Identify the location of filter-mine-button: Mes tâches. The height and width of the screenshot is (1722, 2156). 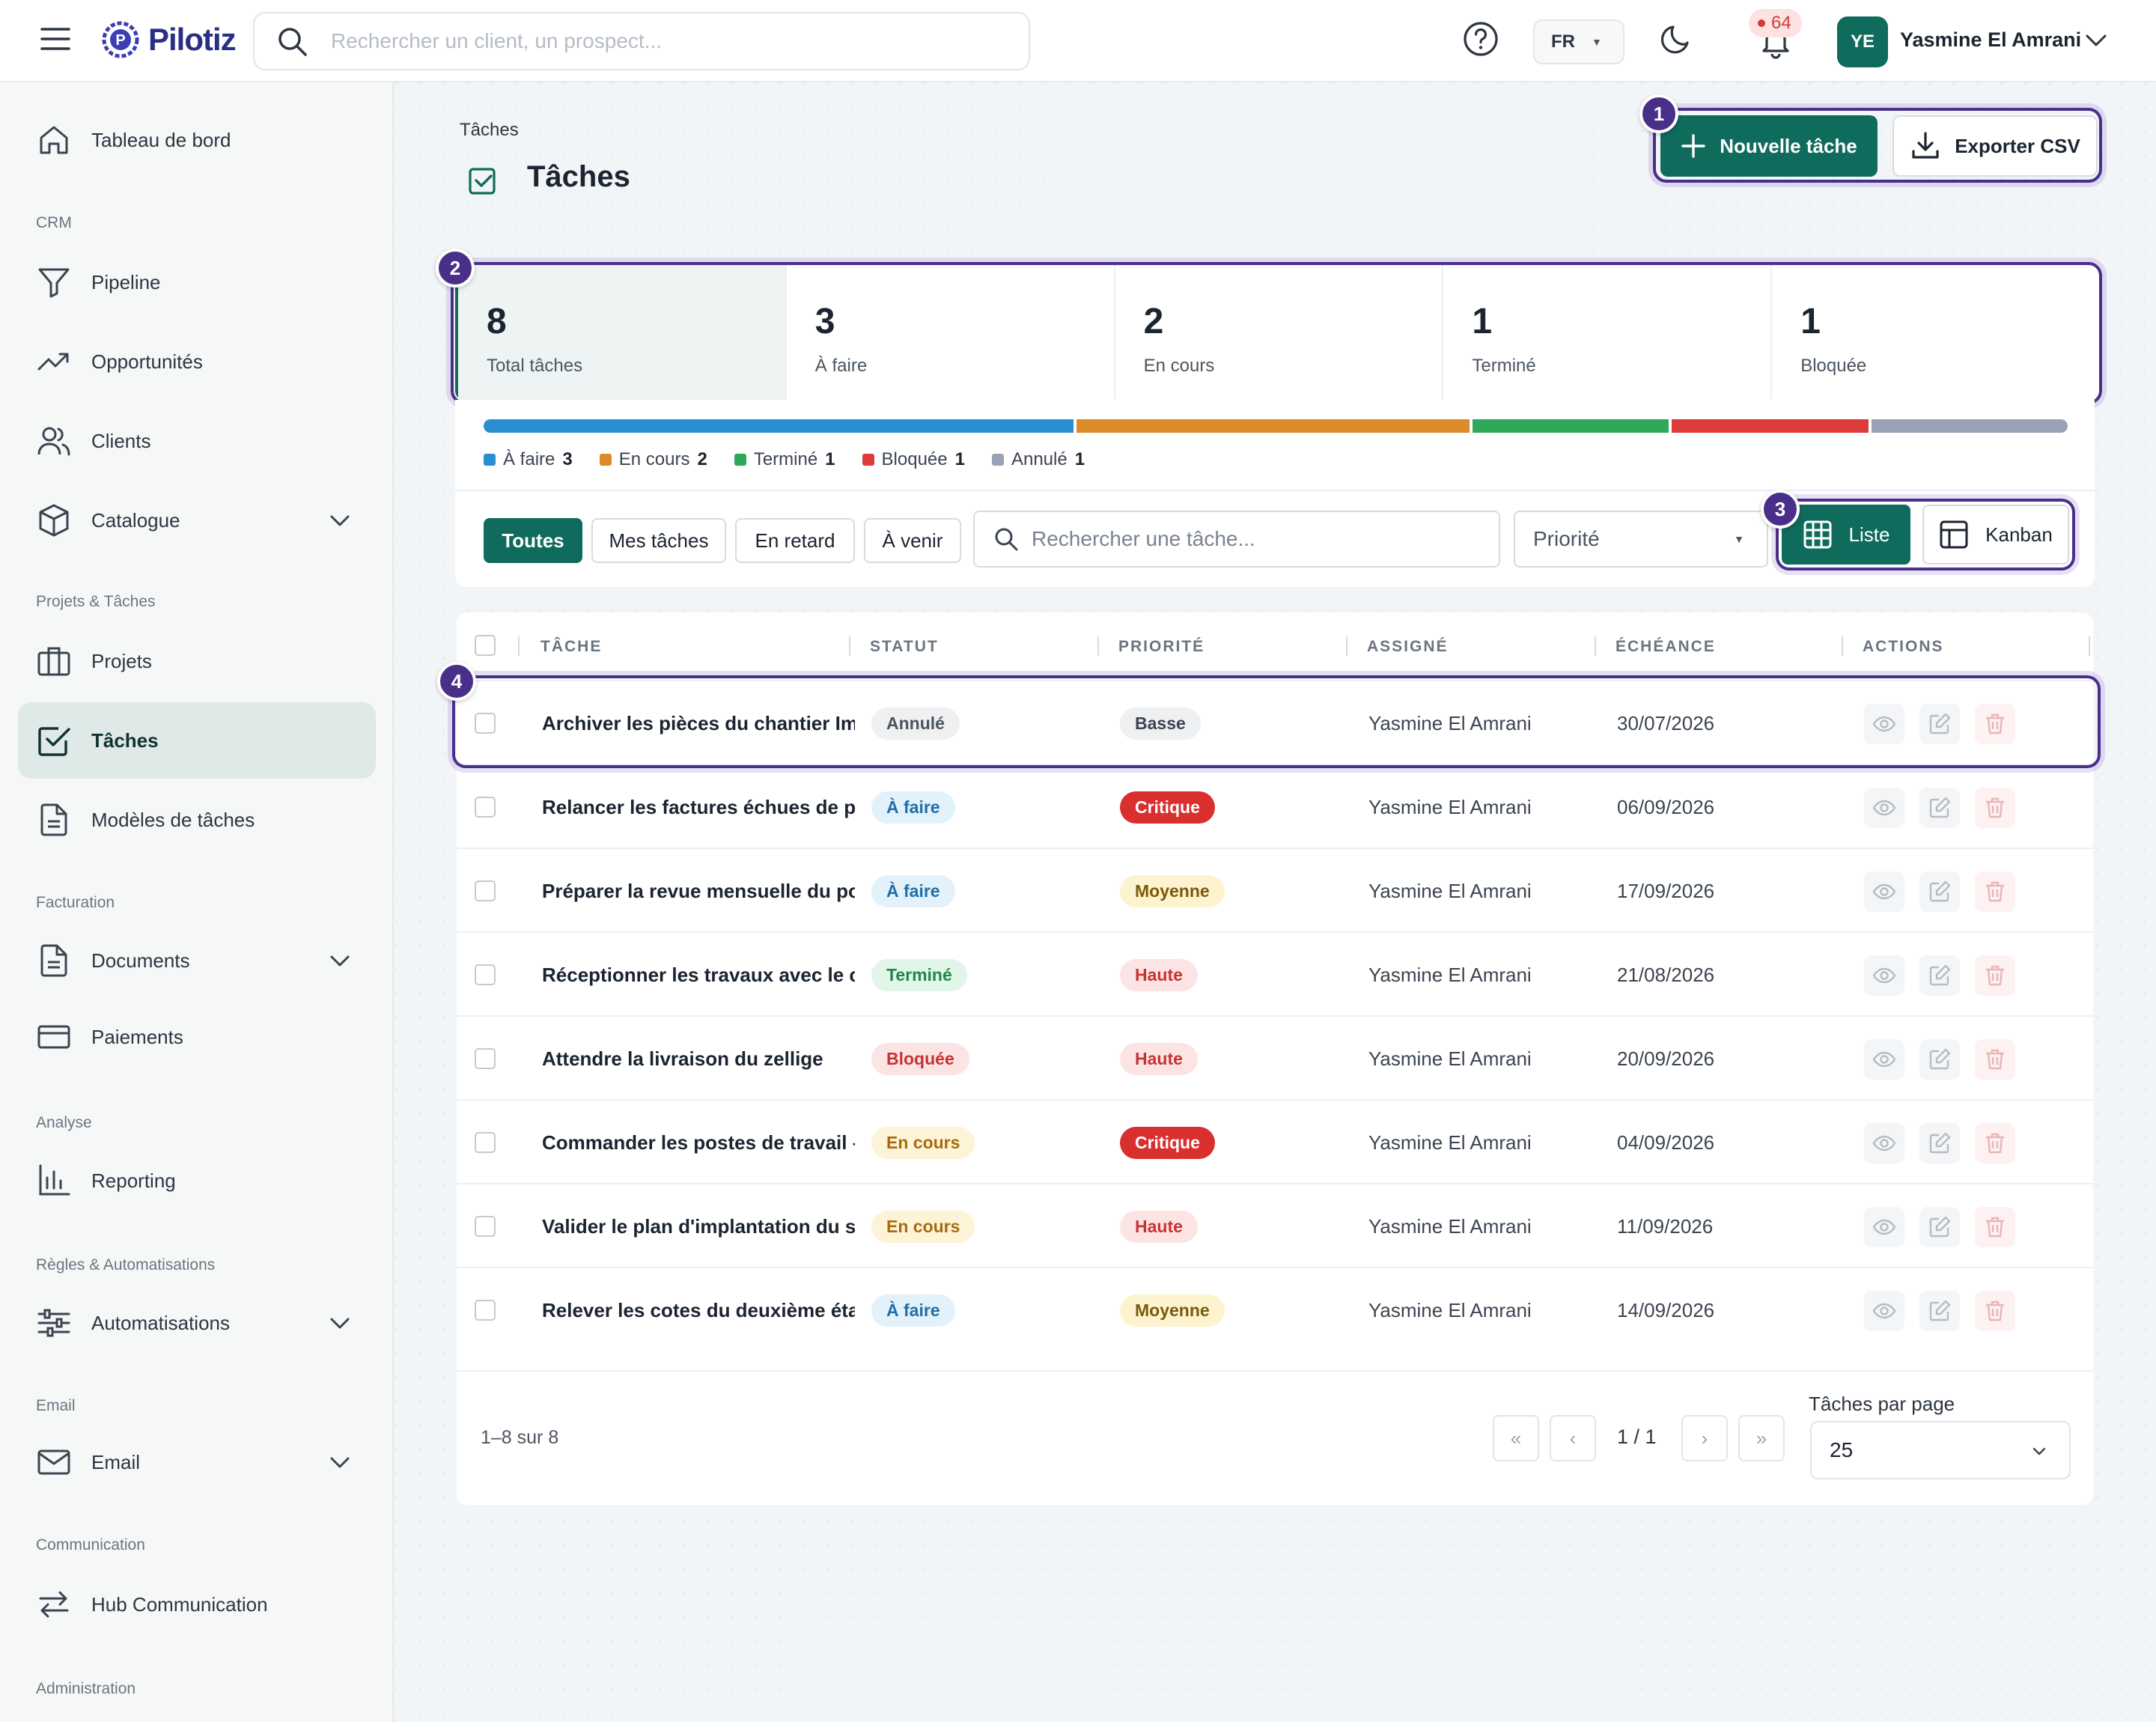
(658, 540).